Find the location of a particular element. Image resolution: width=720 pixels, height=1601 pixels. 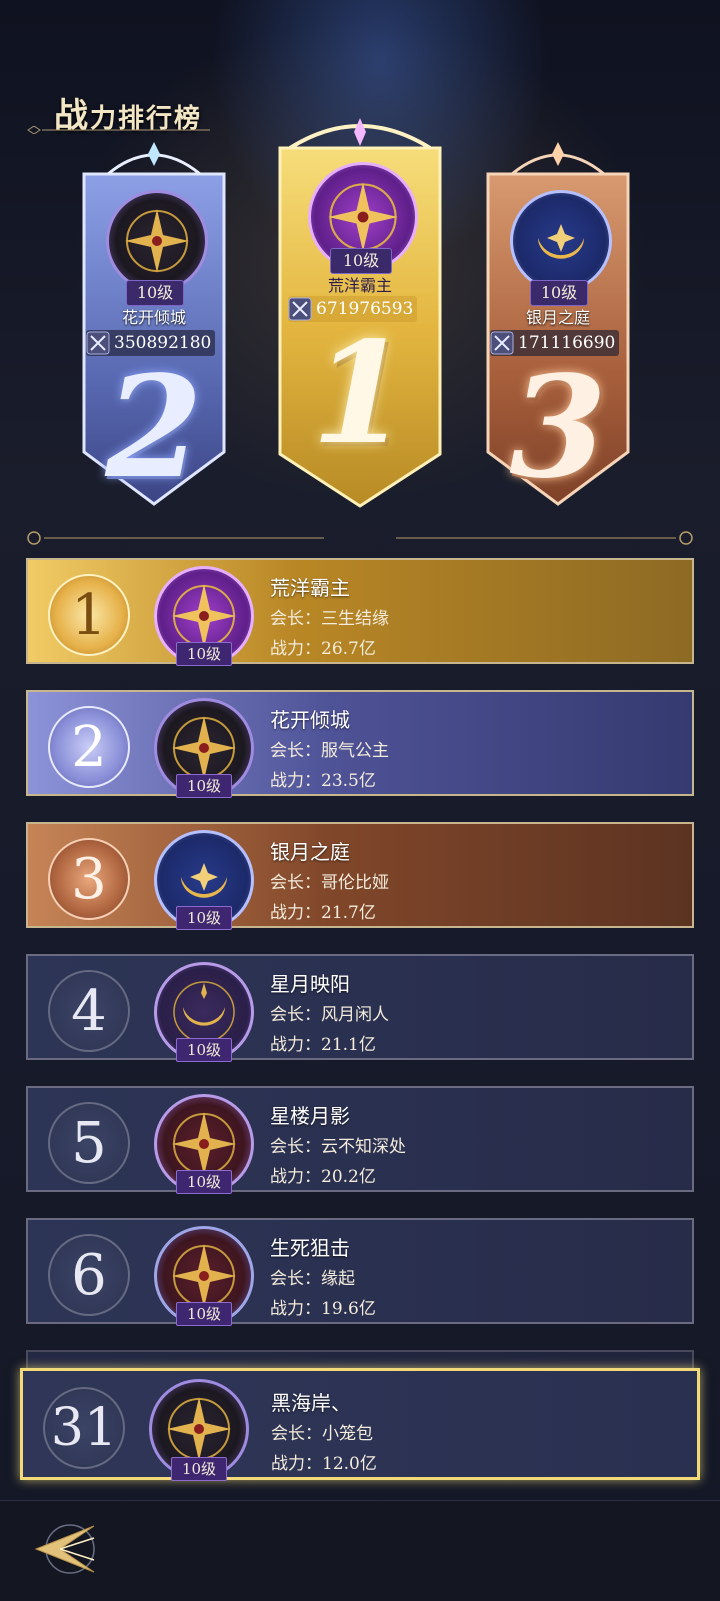

podium-third: 10级 银月之庭 171116690 3 is located at coordinates (558, 326).